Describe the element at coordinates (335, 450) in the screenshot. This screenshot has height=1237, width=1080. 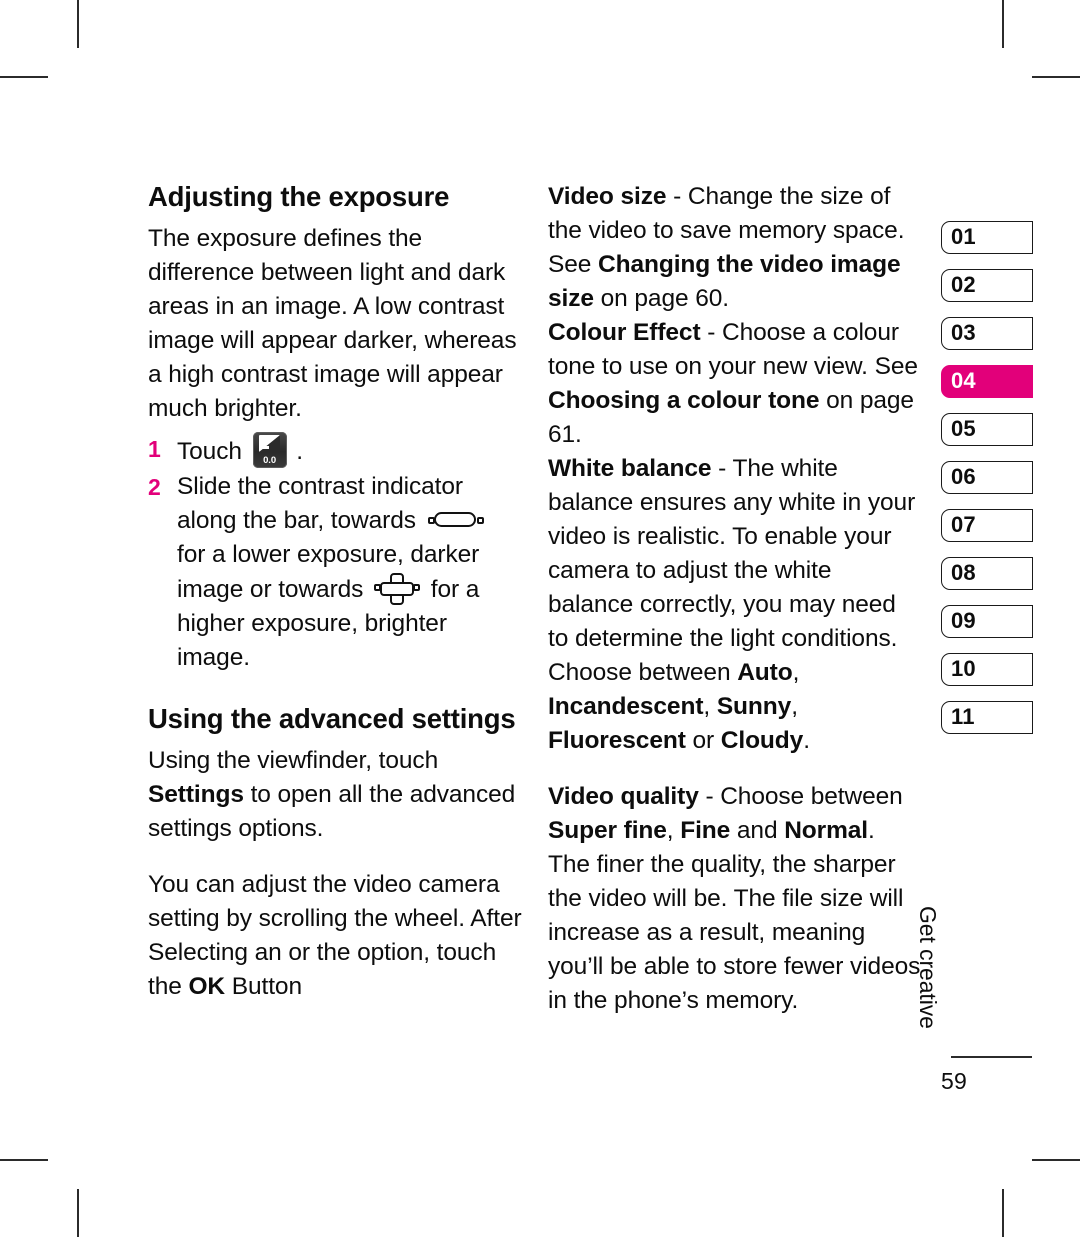
I see `list-item: 1 Touch 0.0 .` at that location.